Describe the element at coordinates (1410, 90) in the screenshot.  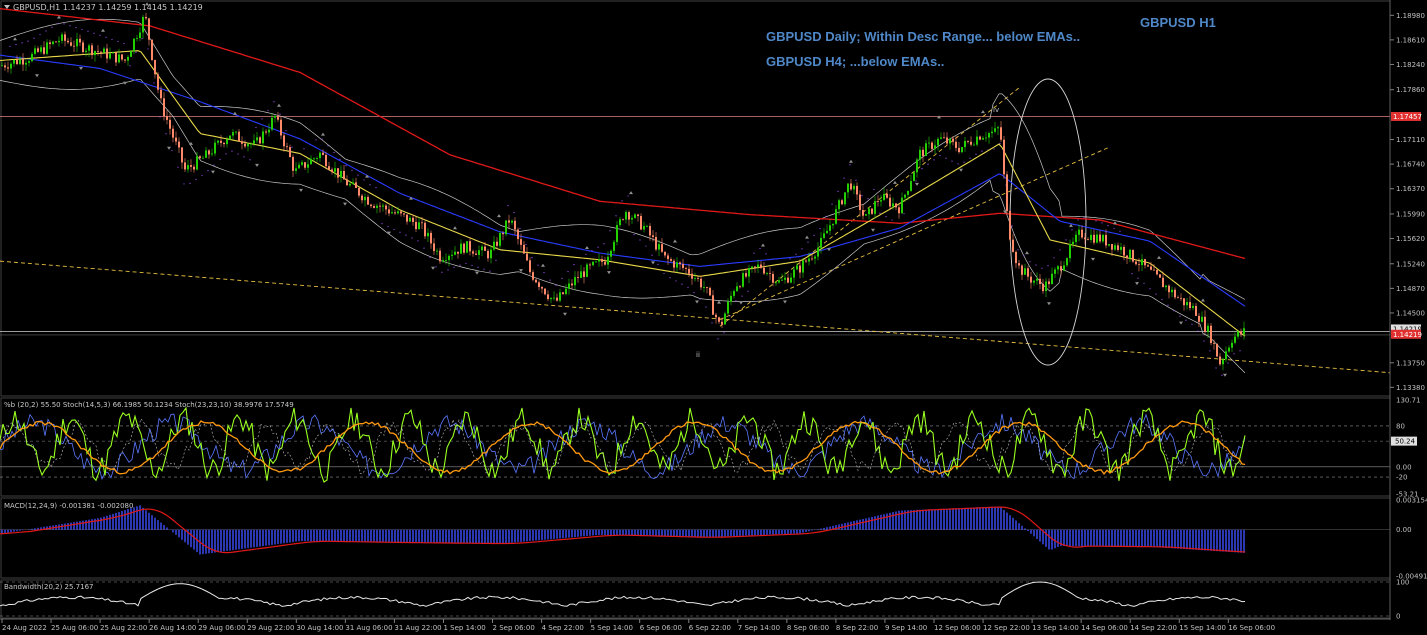
I see `price-tick-label: 1.17860` at that location.